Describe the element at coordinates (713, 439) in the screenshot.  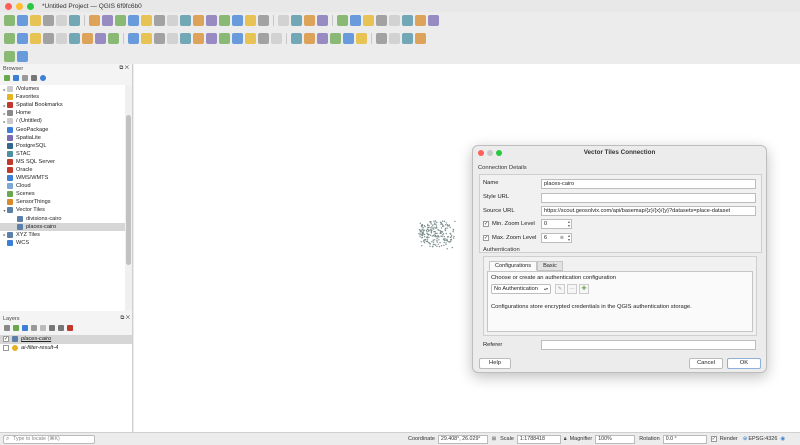
I see `render-checkbox: ✓` at that location.